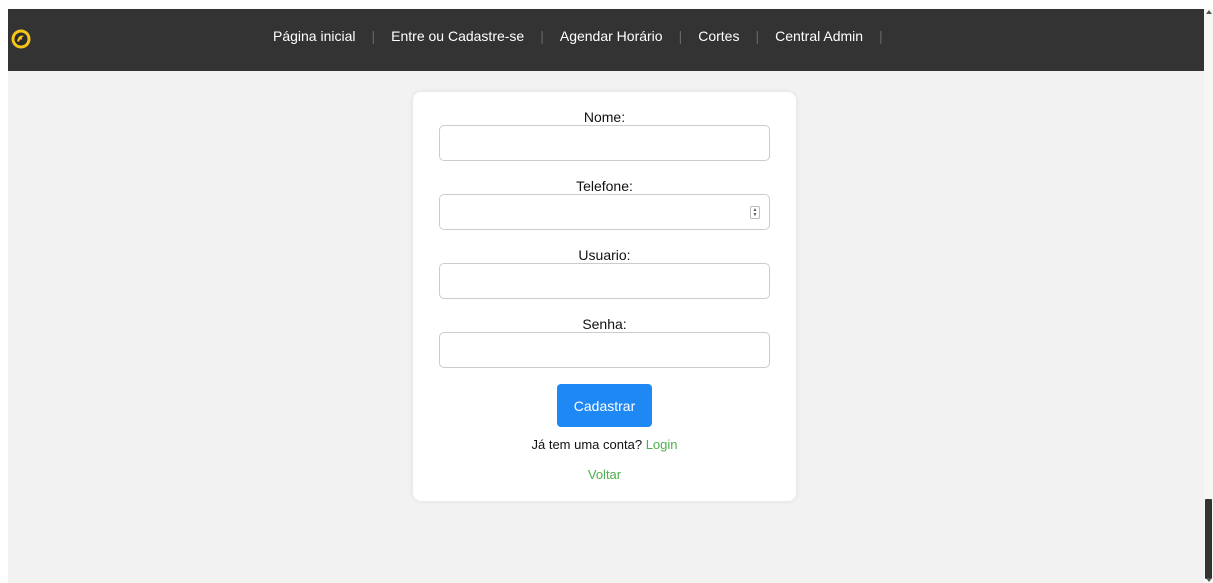 Image resolution: width=1213 pixels, height=583 pixels. I want to click on nav-link-haircuts: Cortes, so click(718, 36).